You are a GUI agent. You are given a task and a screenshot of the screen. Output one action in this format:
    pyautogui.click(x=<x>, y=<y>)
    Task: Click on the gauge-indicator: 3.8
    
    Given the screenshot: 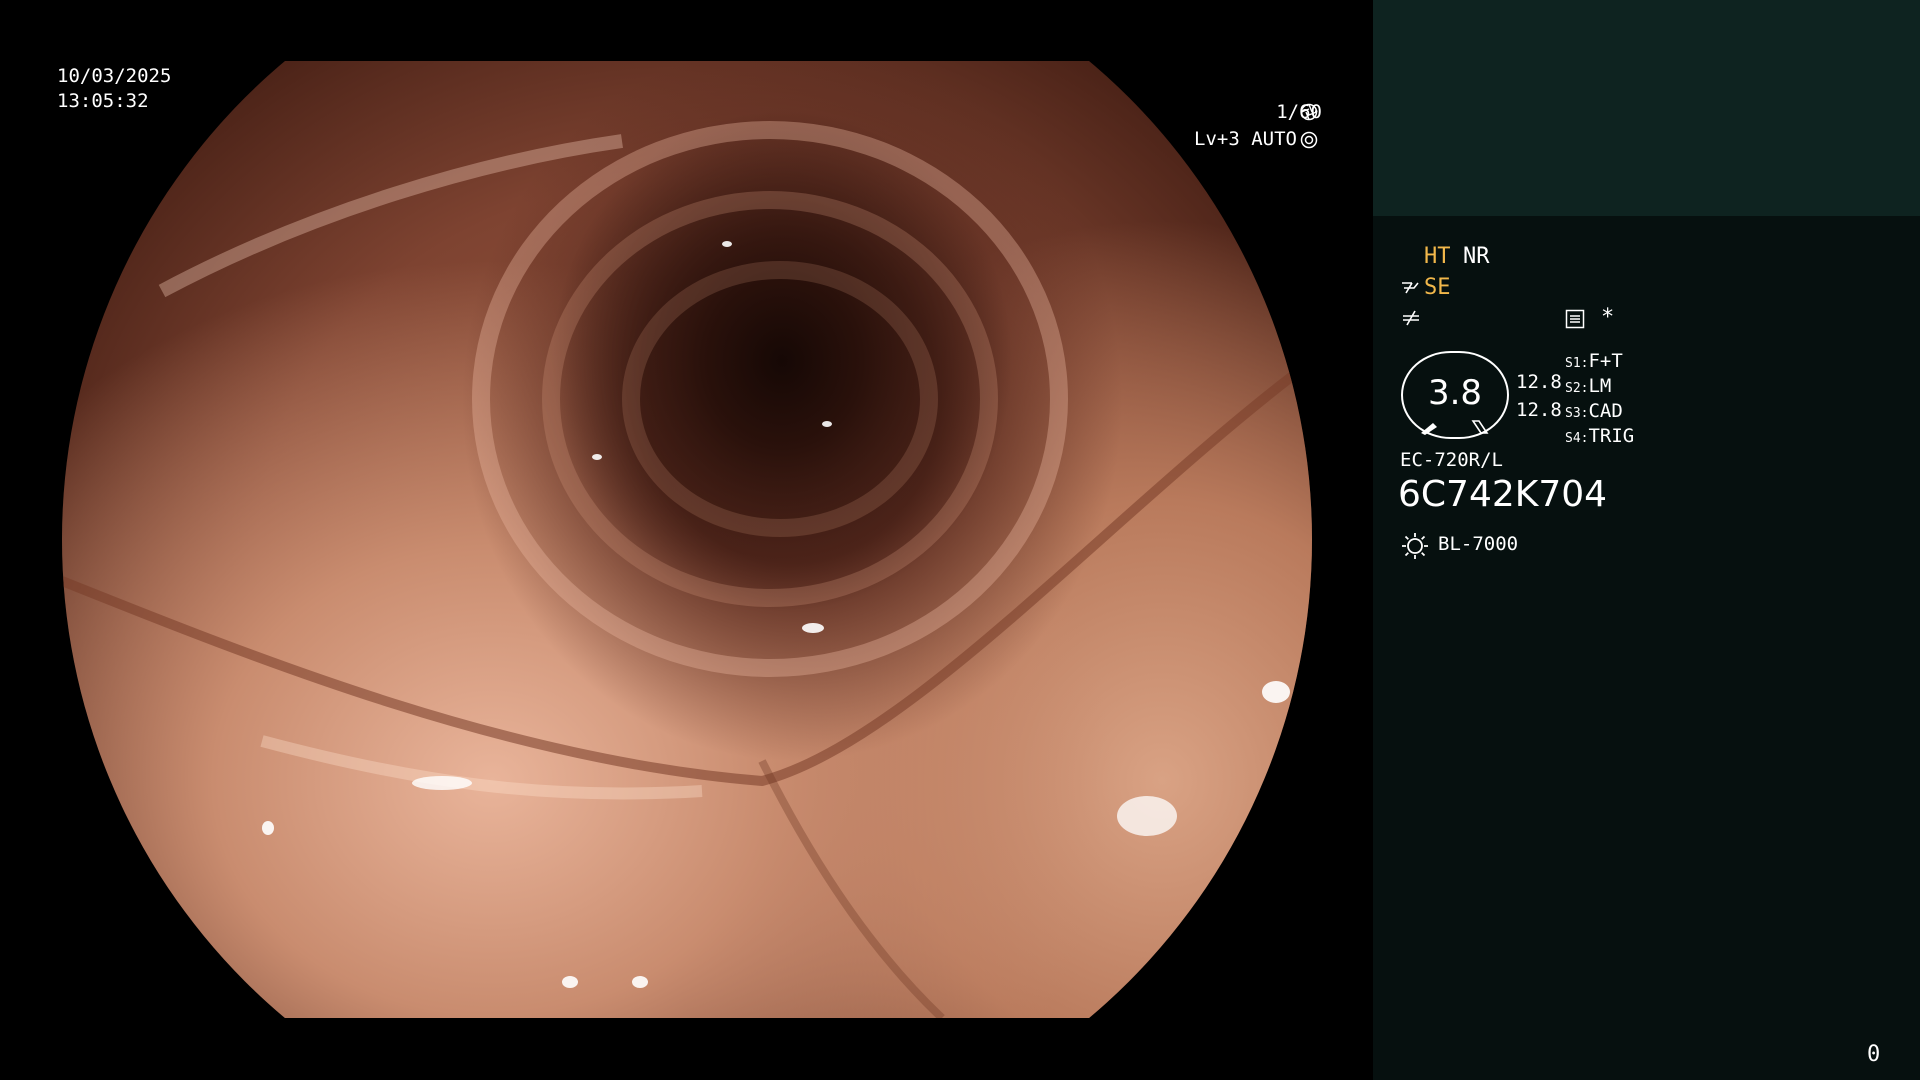 What is the action you would take?
    pyautogui.click(x=1455, y=395)
    